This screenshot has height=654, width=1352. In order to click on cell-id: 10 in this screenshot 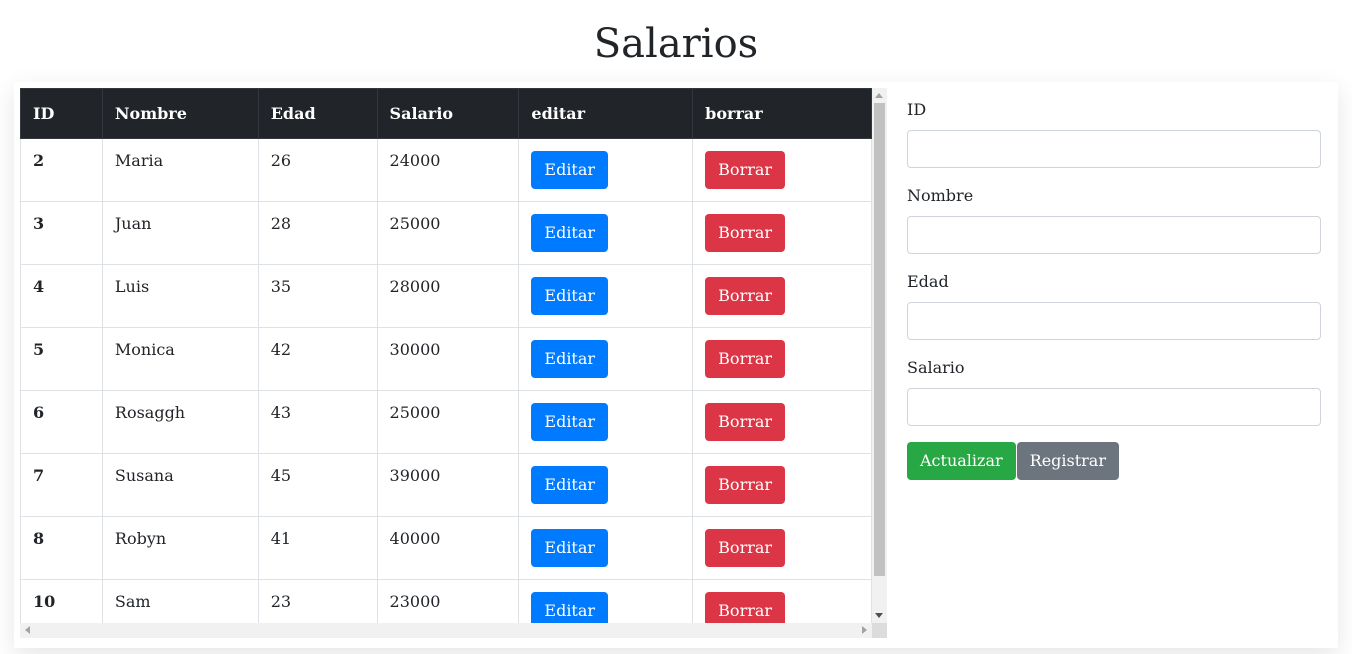, I will do `click(61, 601)`.